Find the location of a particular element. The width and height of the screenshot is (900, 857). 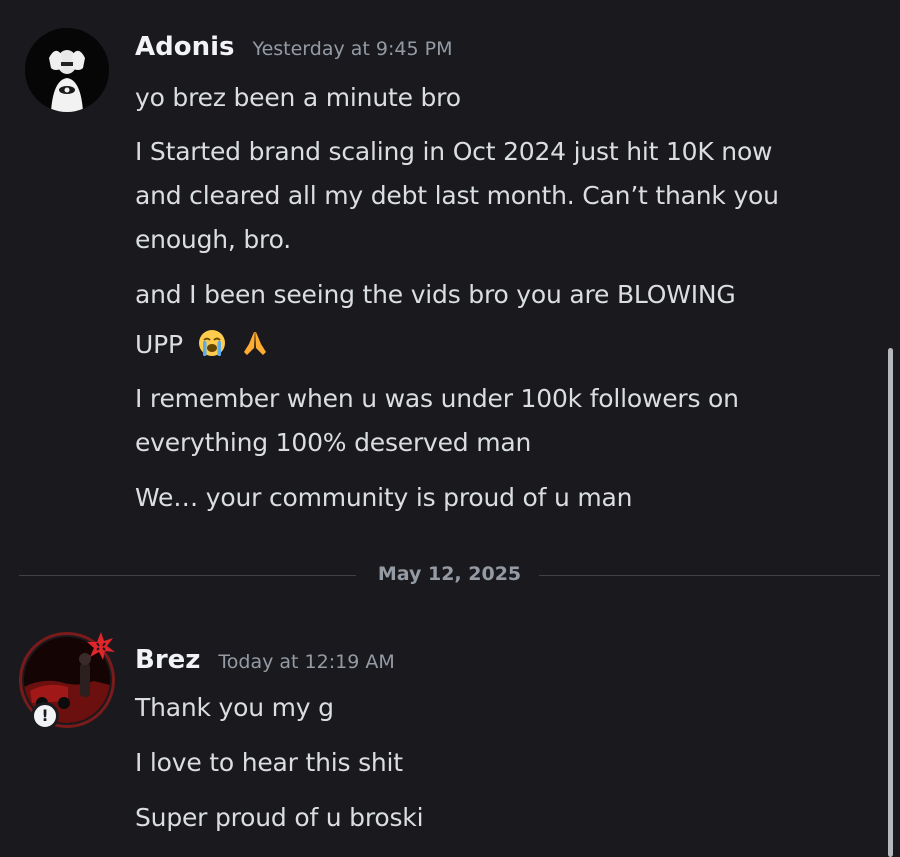

message-text: We… your community is proud of u man is located at coordinates (384, 497).